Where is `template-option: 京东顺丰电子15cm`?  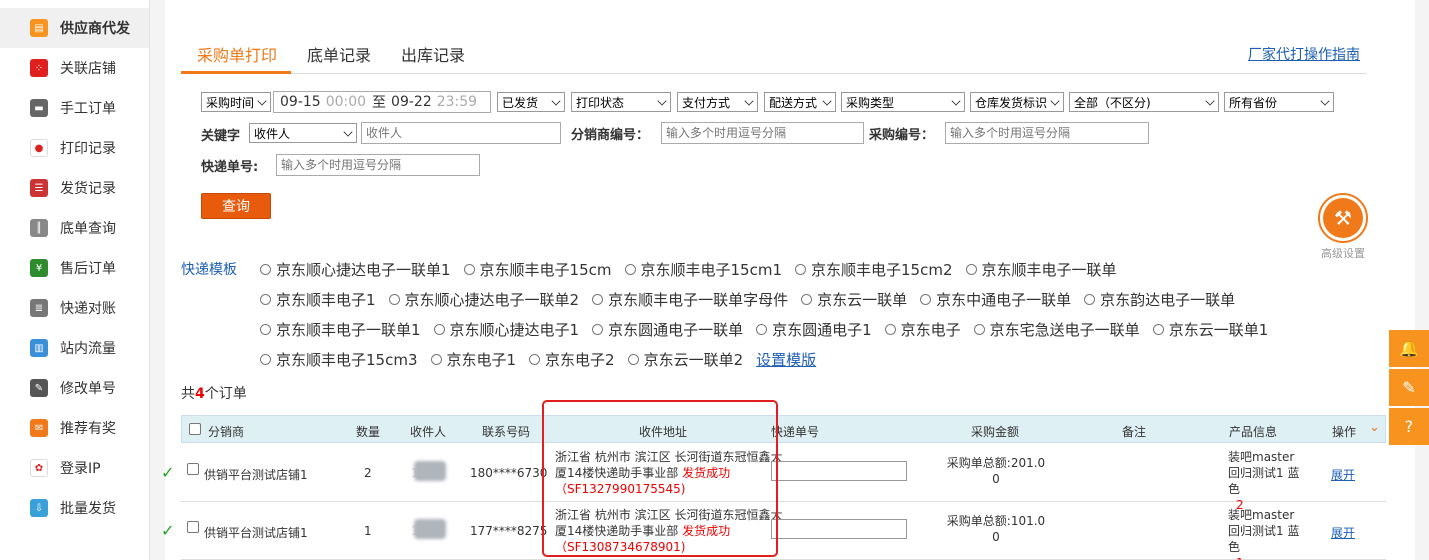 template-option: 京东顺丰电子15cm is located at coordinates (537, 269).